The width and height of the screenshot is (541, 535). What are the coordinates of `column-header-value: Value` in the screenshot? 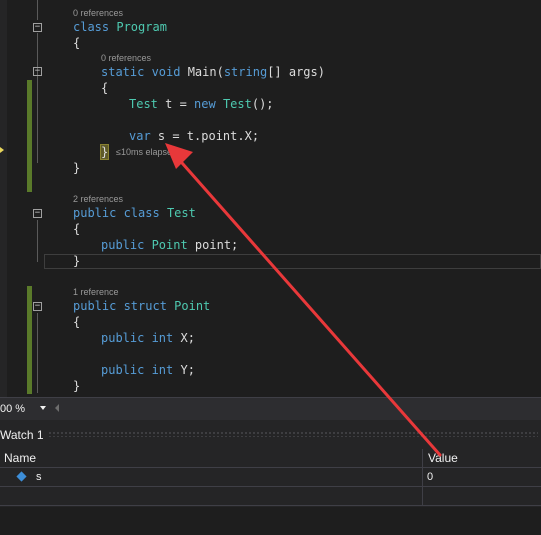 It's located at (443, 458).